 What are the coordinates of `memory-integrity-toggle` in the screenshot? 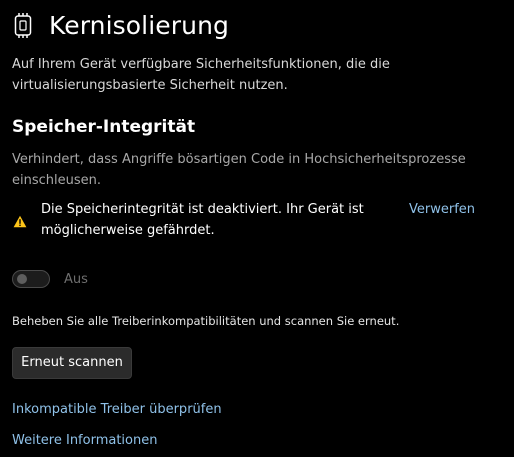 It's located at (31, 279).